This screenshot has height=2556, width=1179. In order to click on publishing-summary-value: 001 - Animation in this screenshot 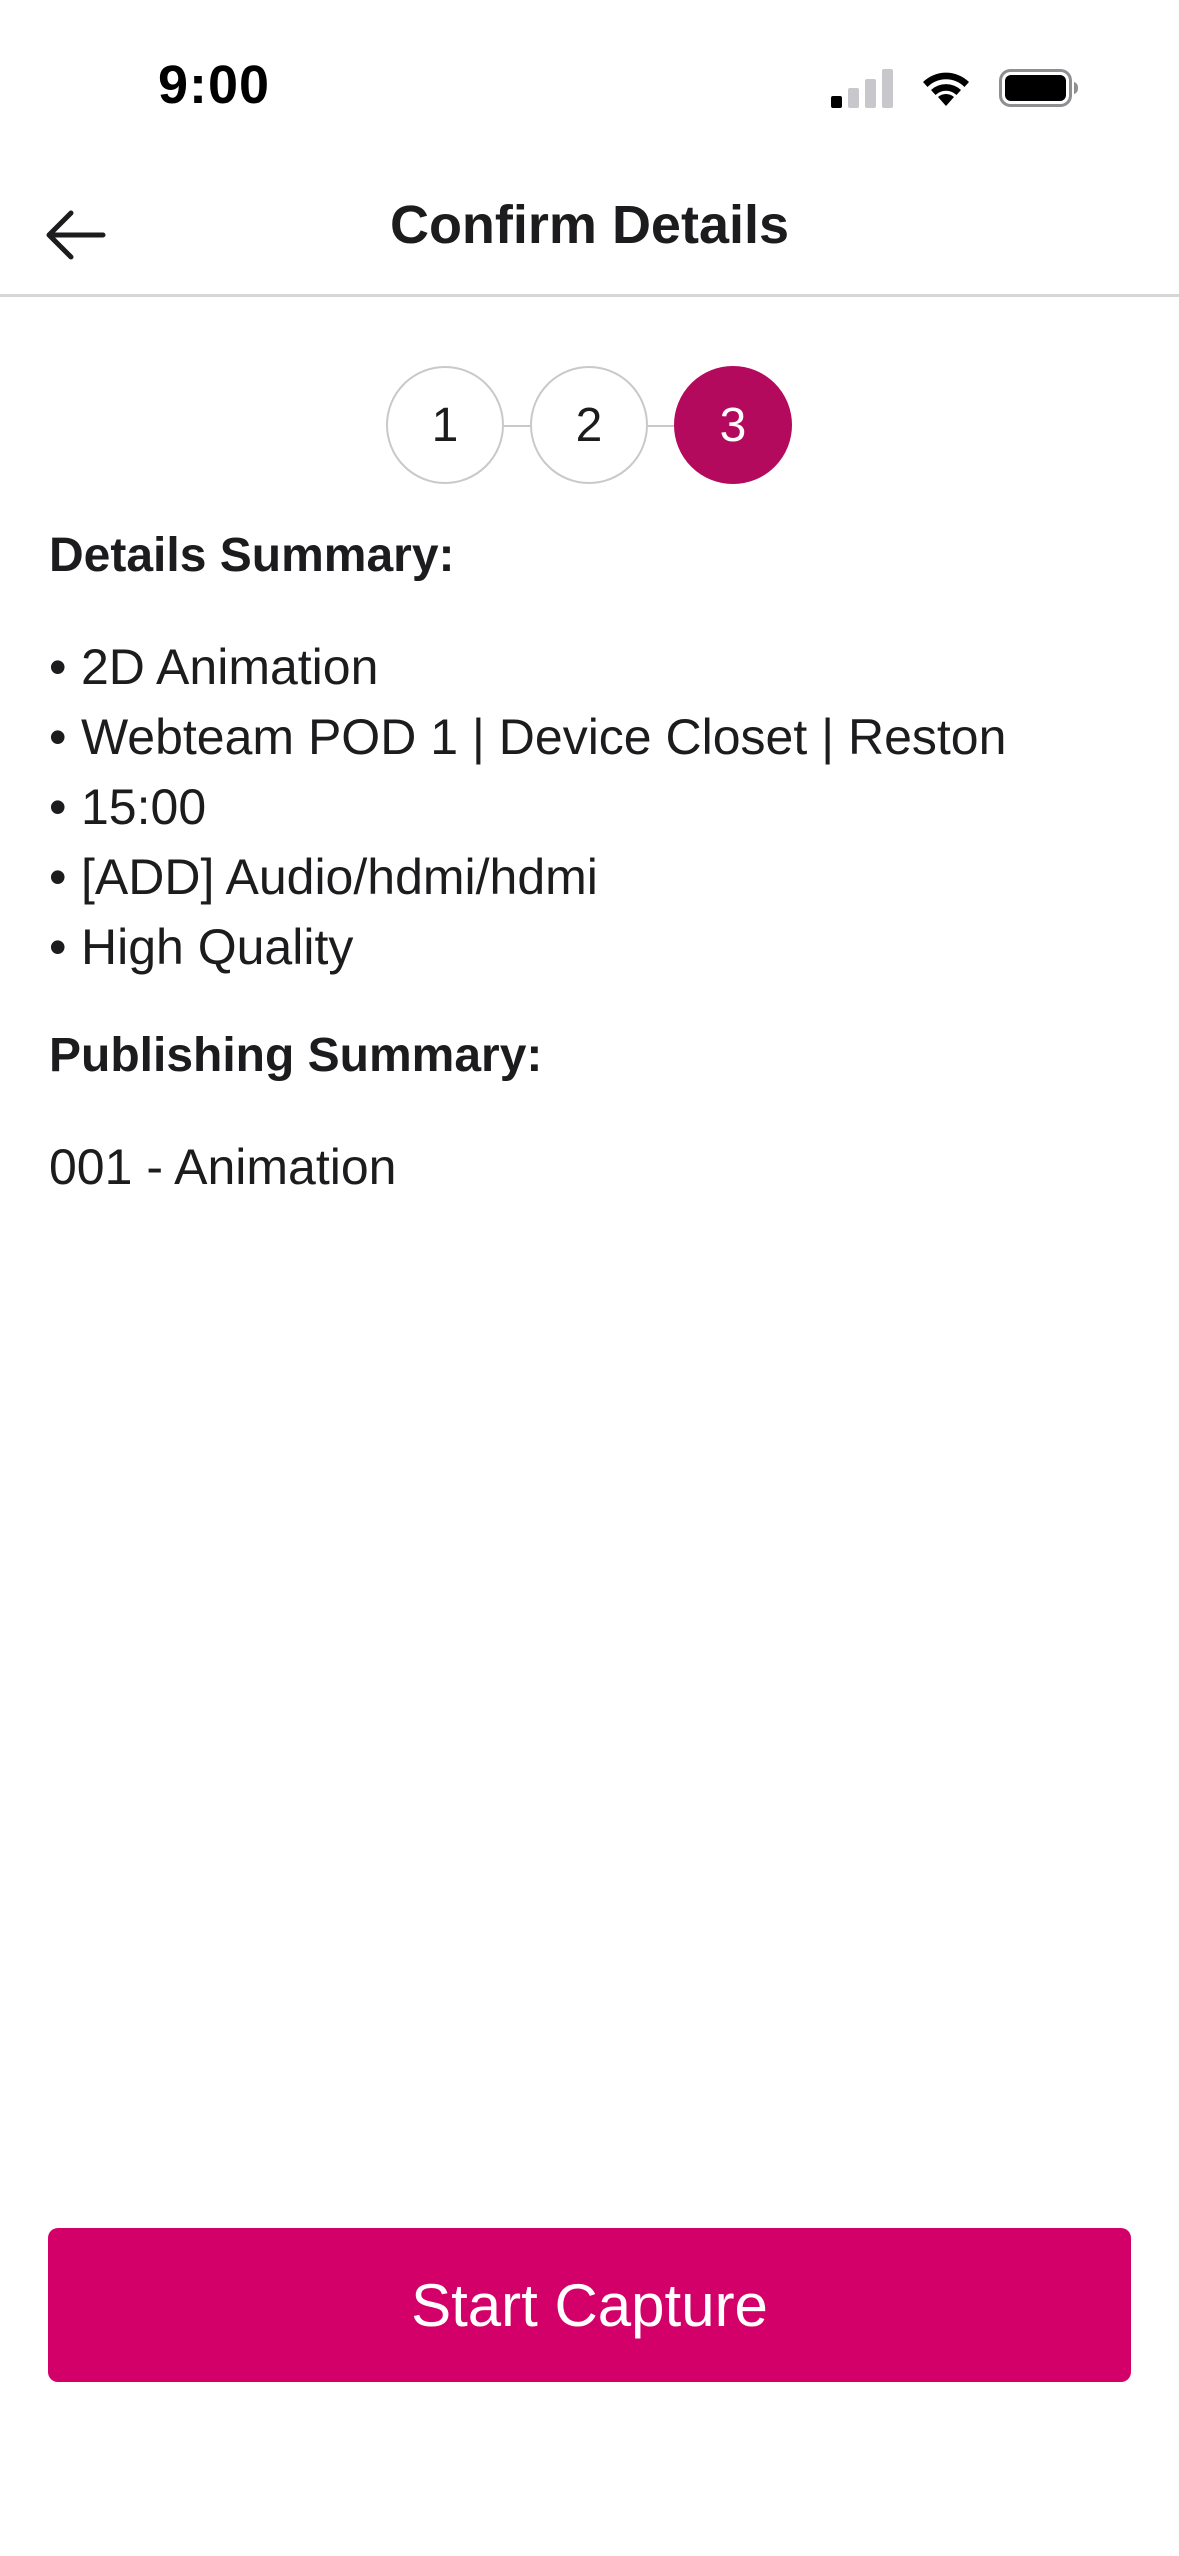, I will do `click(223, 1167)`.